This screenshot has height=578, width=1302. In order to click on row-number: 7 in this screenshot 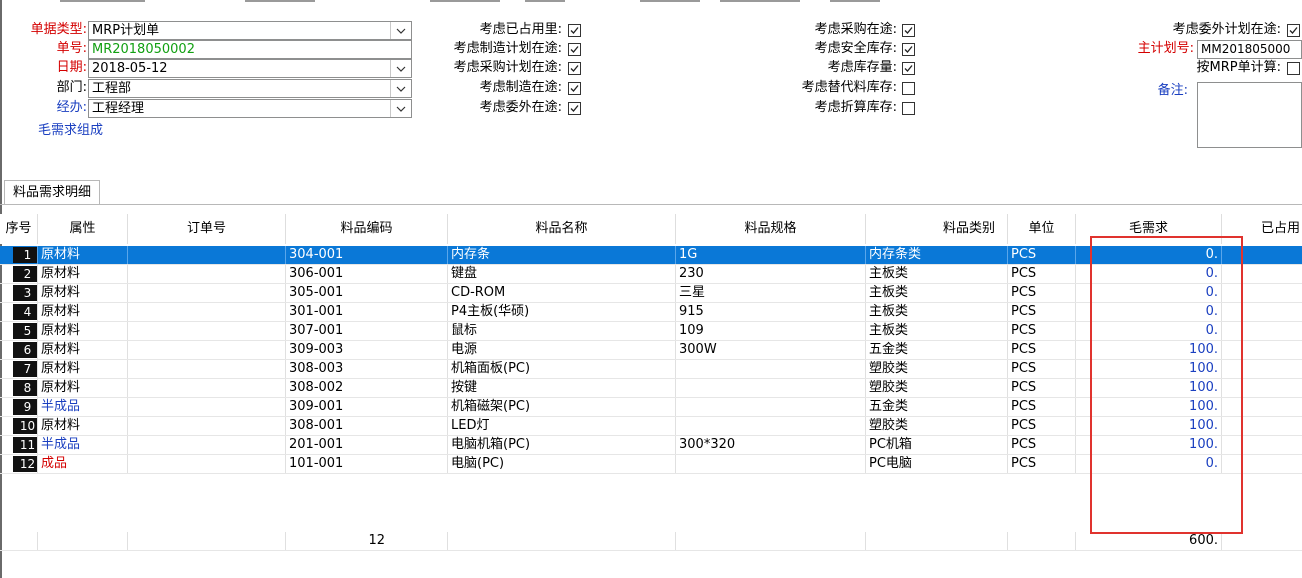, I will do `click(25, 369)`.